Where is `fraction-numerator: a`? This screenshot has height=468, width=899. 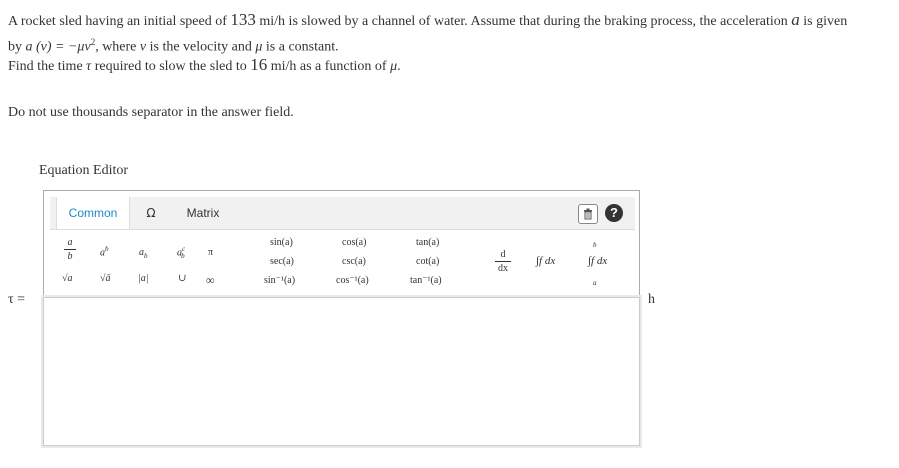
fraction-numerator: a is located at coordinates (70, 242).